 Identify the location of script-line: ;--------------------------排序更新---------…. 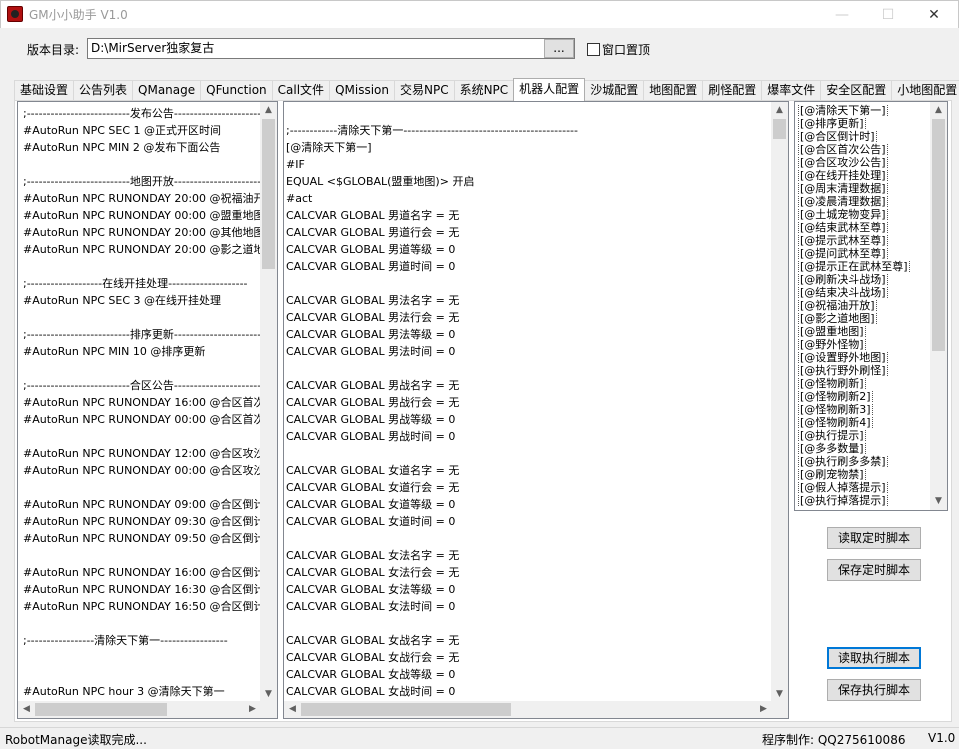
(142, 334).